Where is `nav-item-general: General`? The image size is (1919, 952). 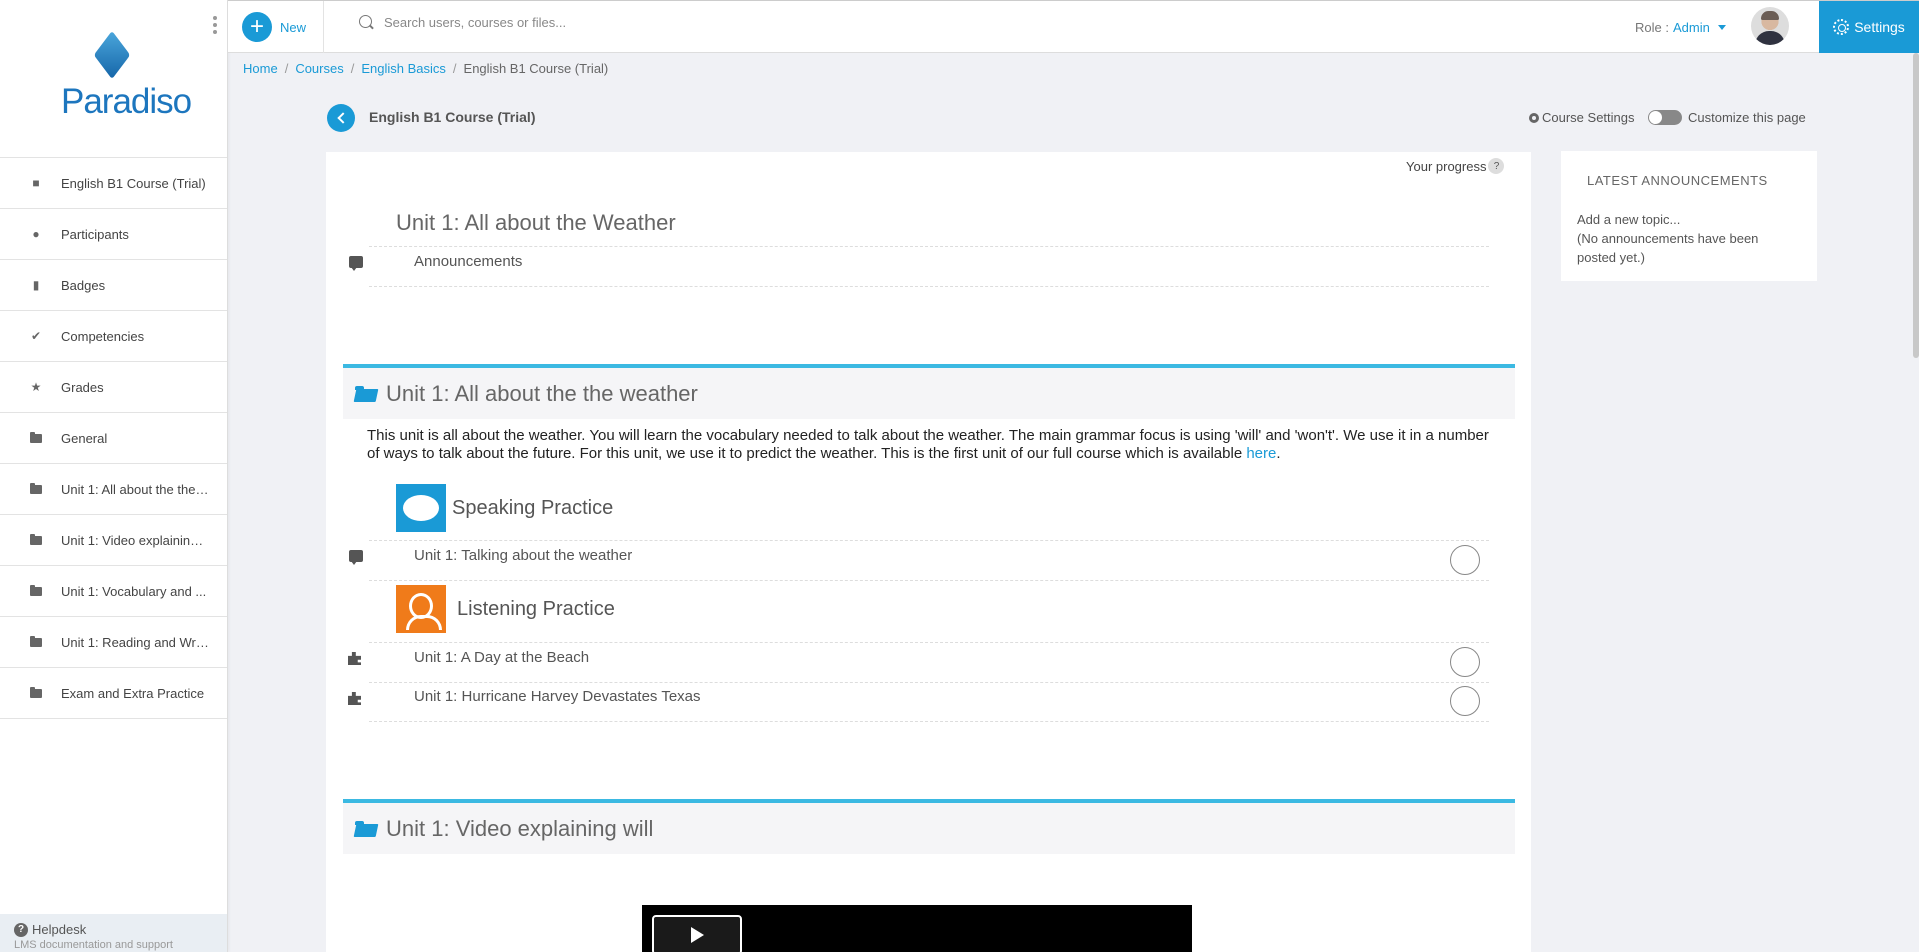
nav-item-general: General is located at coordinates (113, 438).